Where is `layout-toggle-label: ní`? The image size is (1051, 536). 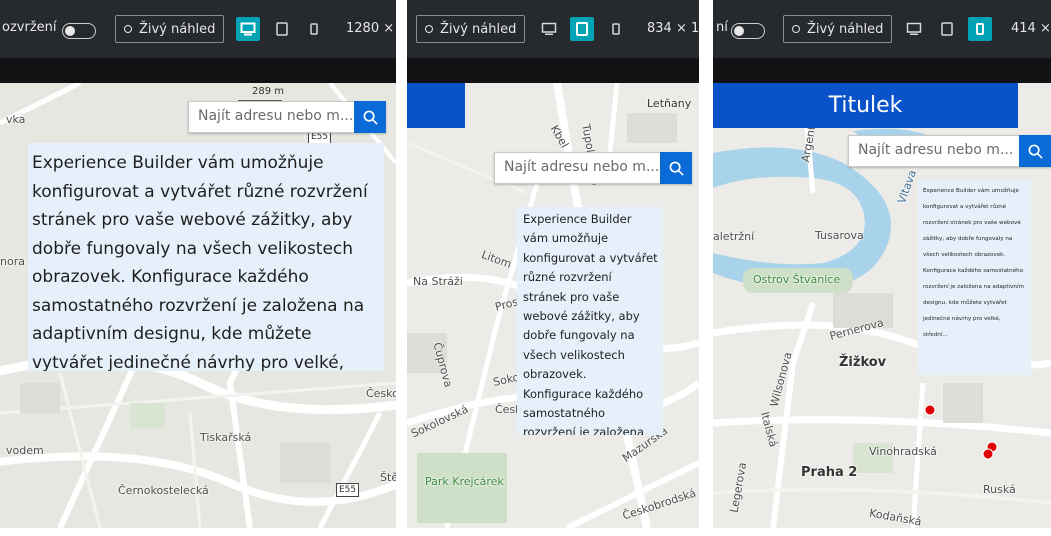
layout-toggle-label: ní is located at coordinates (722, 27).